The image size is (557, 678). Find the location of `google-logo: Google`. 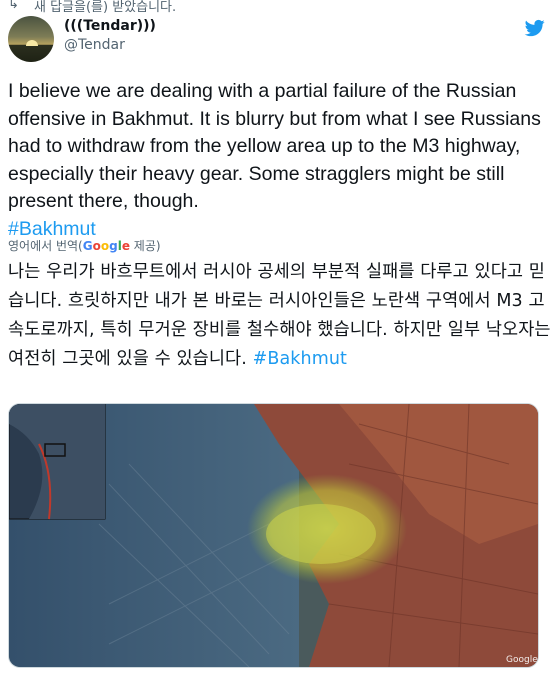

google-logo: Google is located at coordinates (106, 246).